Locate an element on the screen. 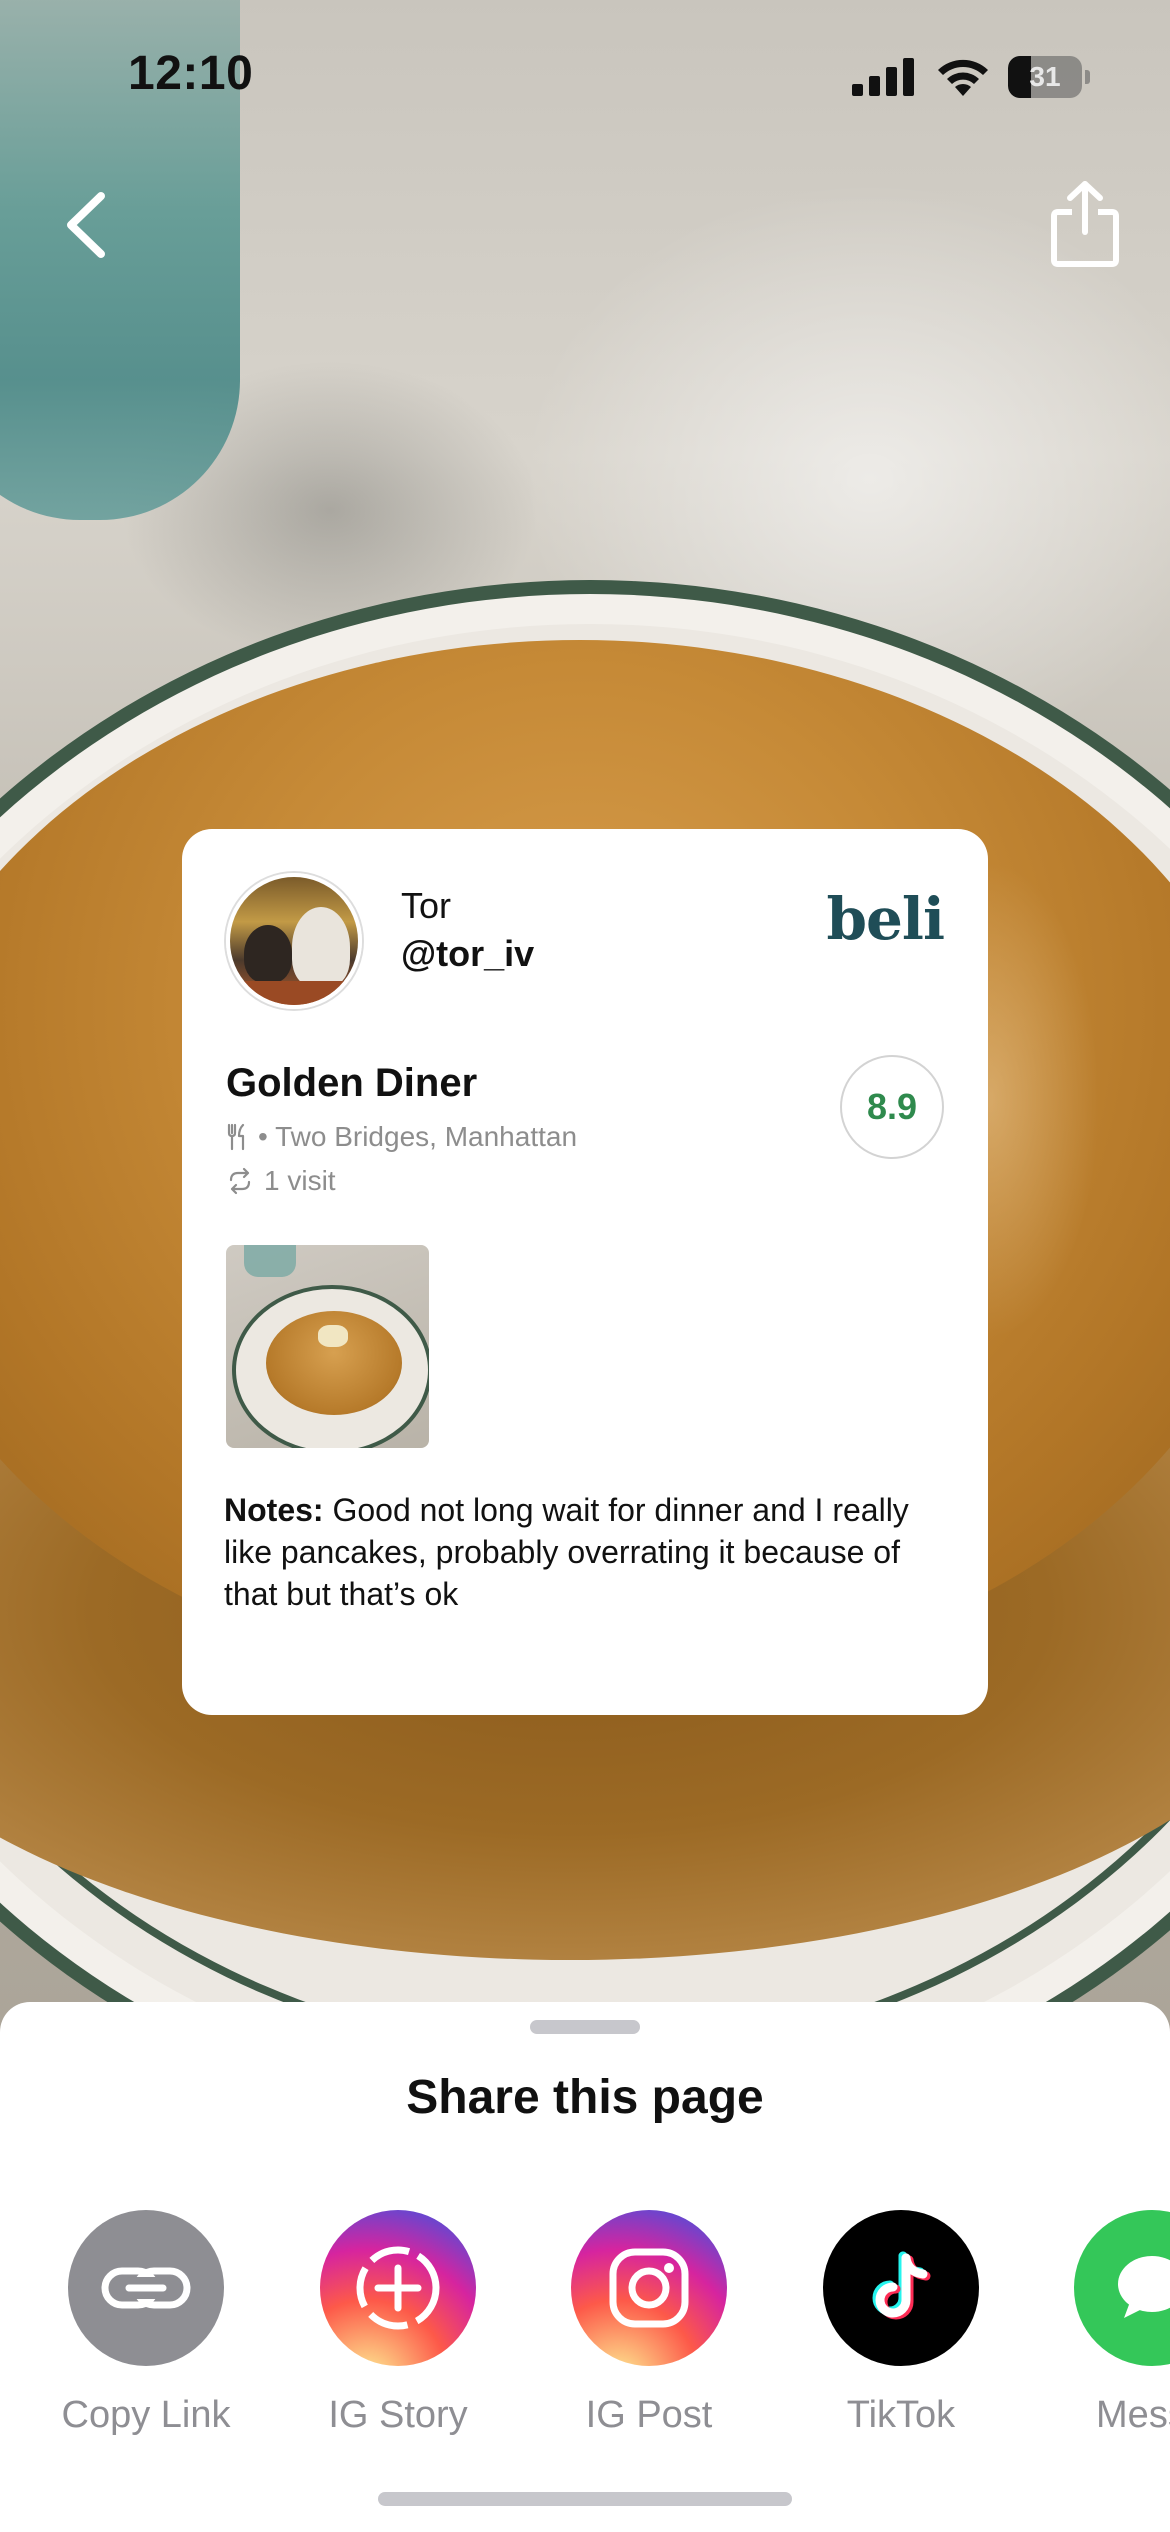 Image resolution: width=1170 pixels, height=2532 pixels. restaurant-location: • Two Bridges, Manhattan is located at coordinates (418, 1136).